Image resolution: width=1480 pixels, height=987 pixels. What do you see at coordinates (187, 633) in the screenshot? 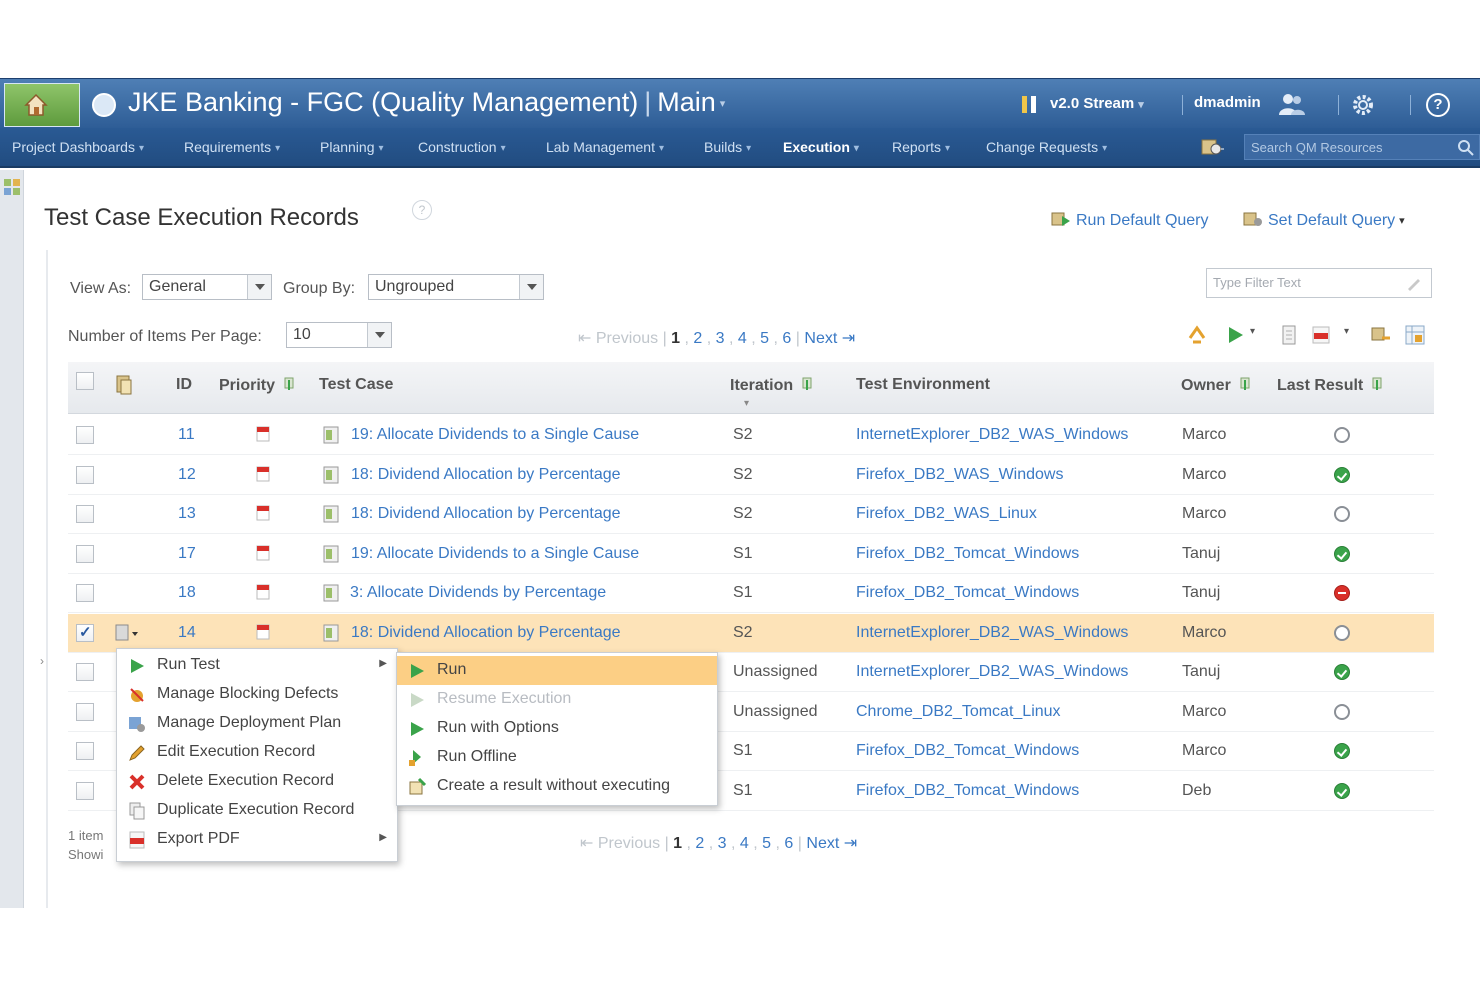
I see `row-id: 14` at bounding box center [187, 633].